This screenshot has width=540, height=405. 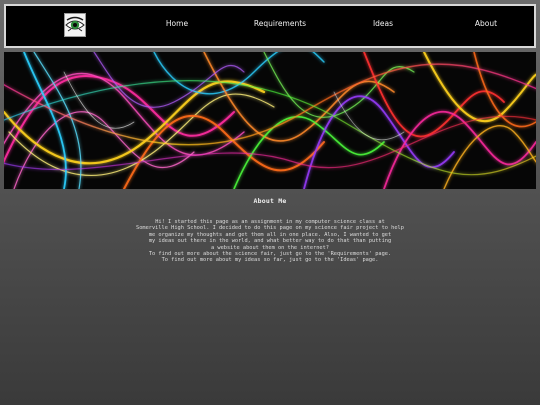 I want to click on about-title: About Me, so click(x=270, y=201).